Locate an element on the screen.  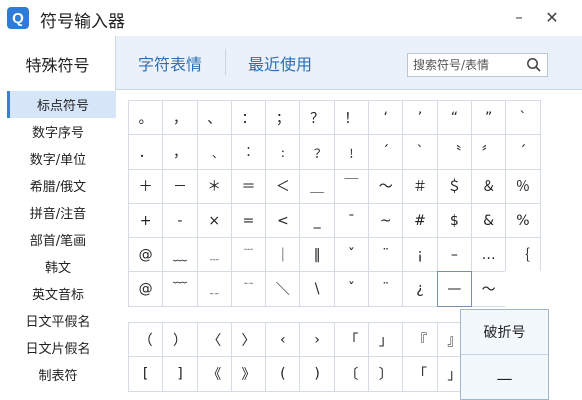
symbol-cell: = is located at coordinates (248, 220).